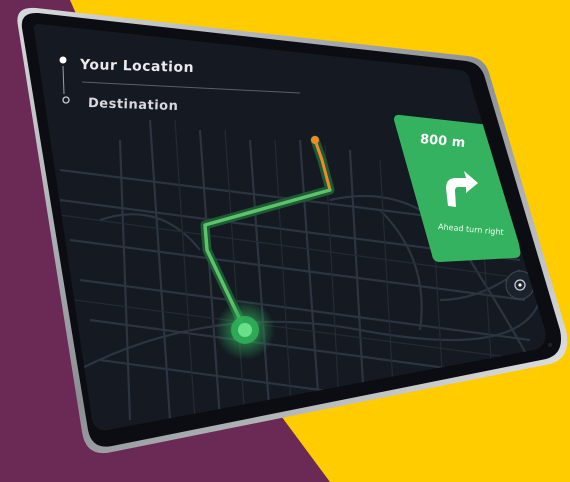 This screenshot has height=482, width=570. I want to click on destination-field: Destination, so click(133, 105).